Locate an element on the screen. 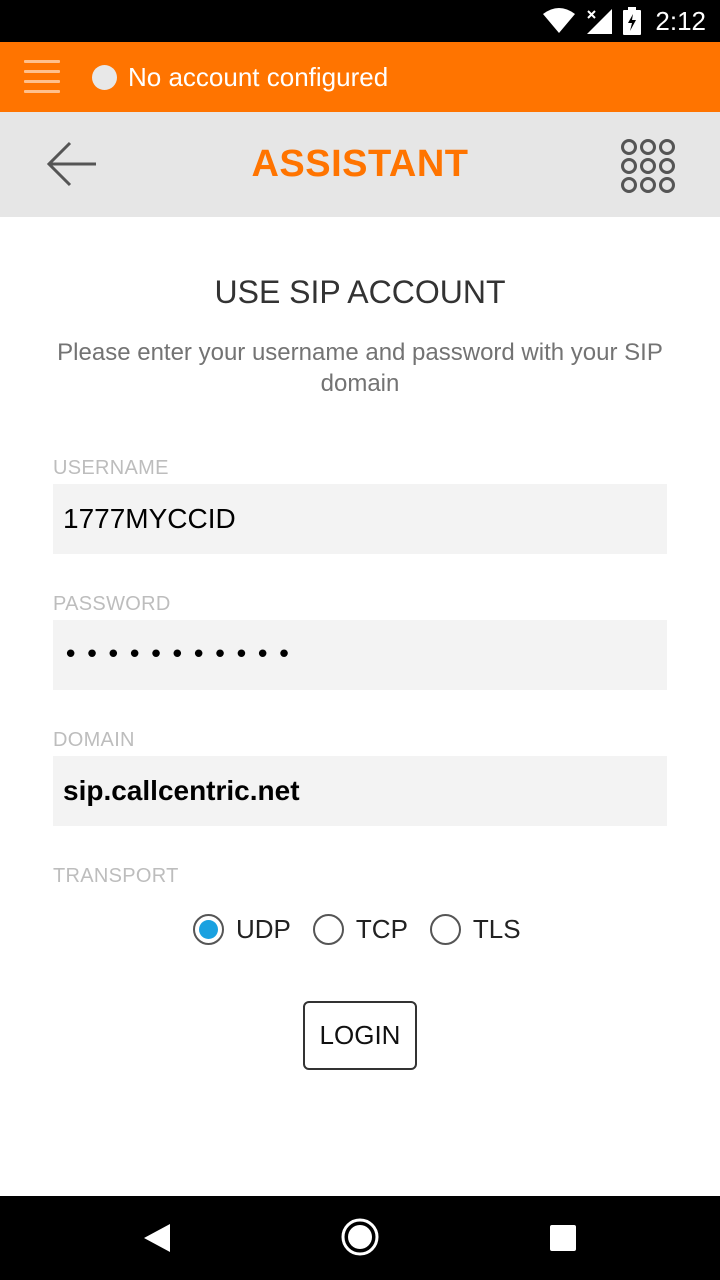 The width and height of the screenshot is (720, 1280). nav-recent-icon is located at coordinates (563, 1238).